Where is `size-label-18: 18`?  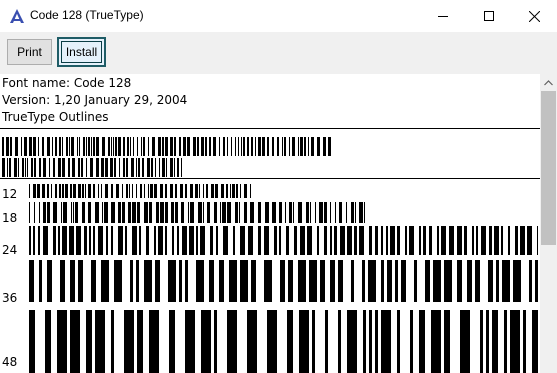
size-label-18: 18 is located at coordinates (10, 218).